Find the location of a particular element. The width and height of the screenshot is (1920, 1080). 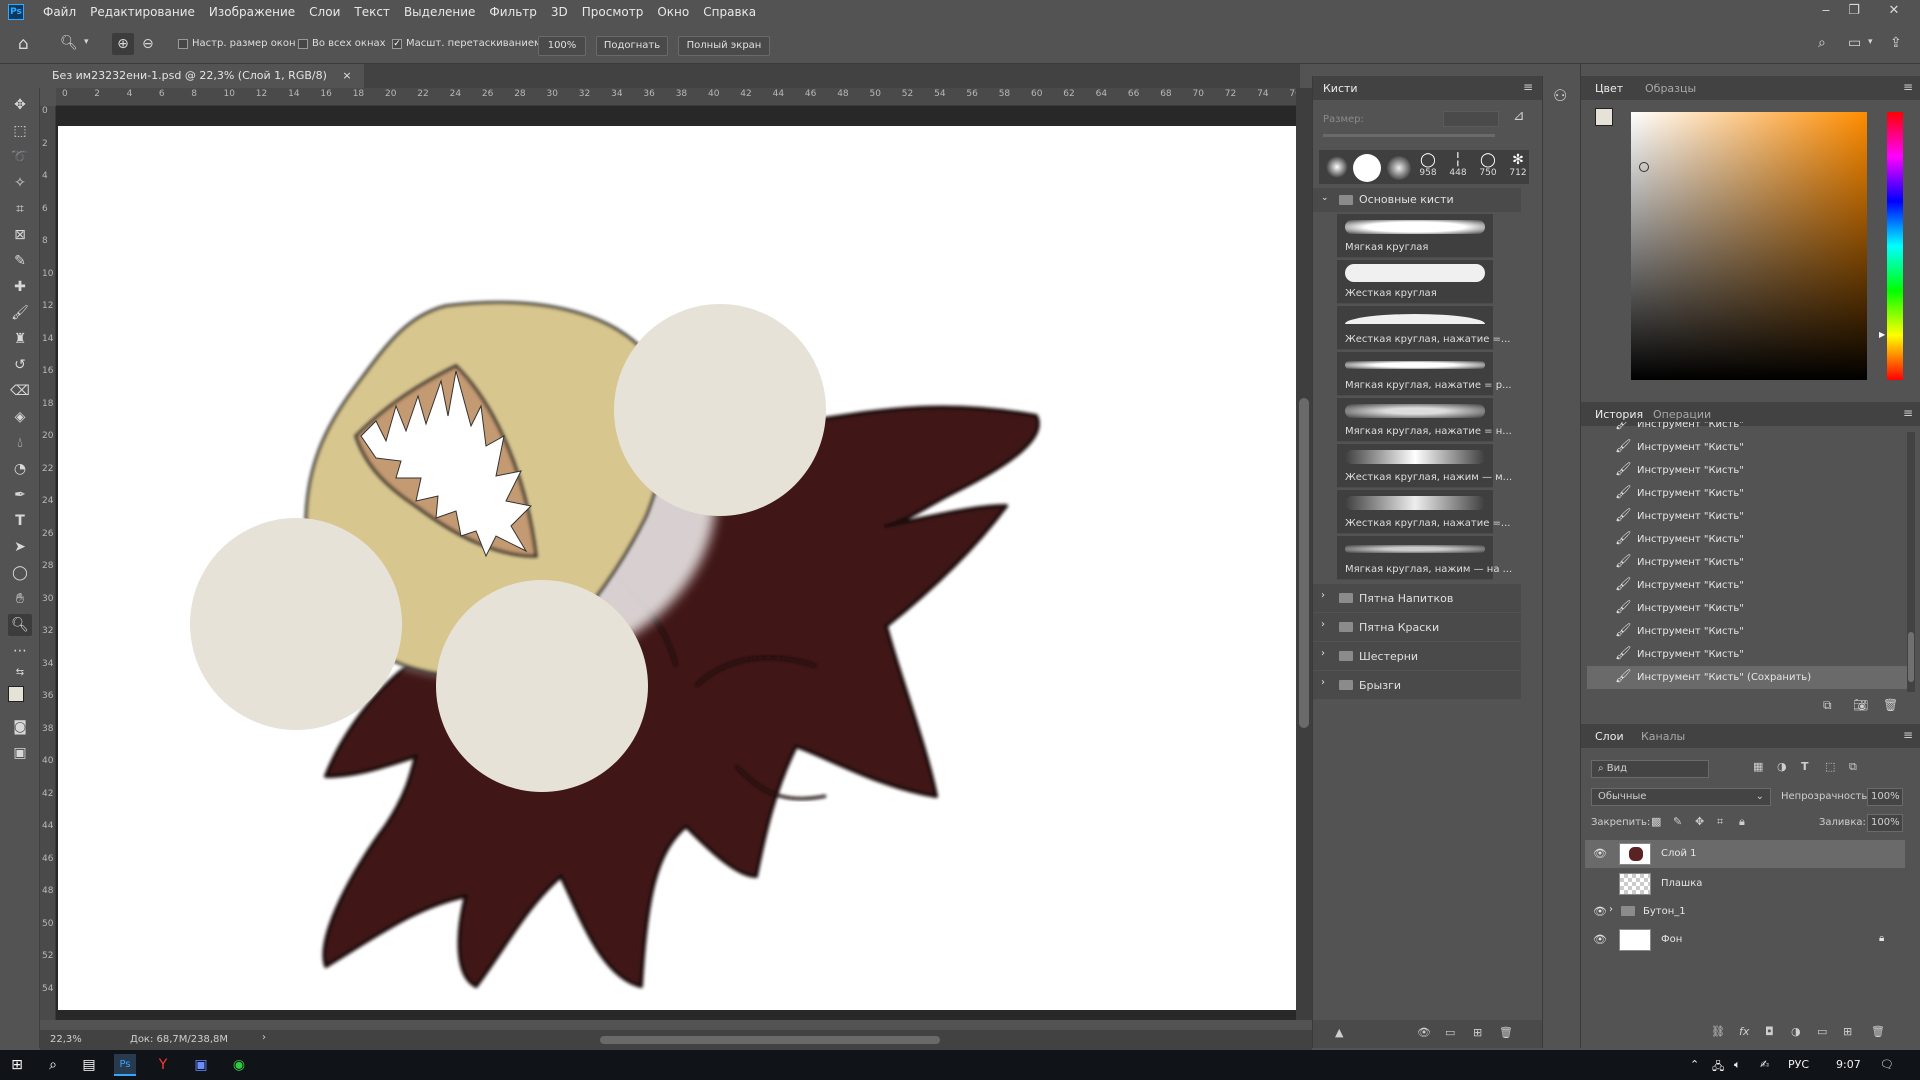

layer-row-selected: 👁︎ Слой 1 is located at coordinates (1745, 854).